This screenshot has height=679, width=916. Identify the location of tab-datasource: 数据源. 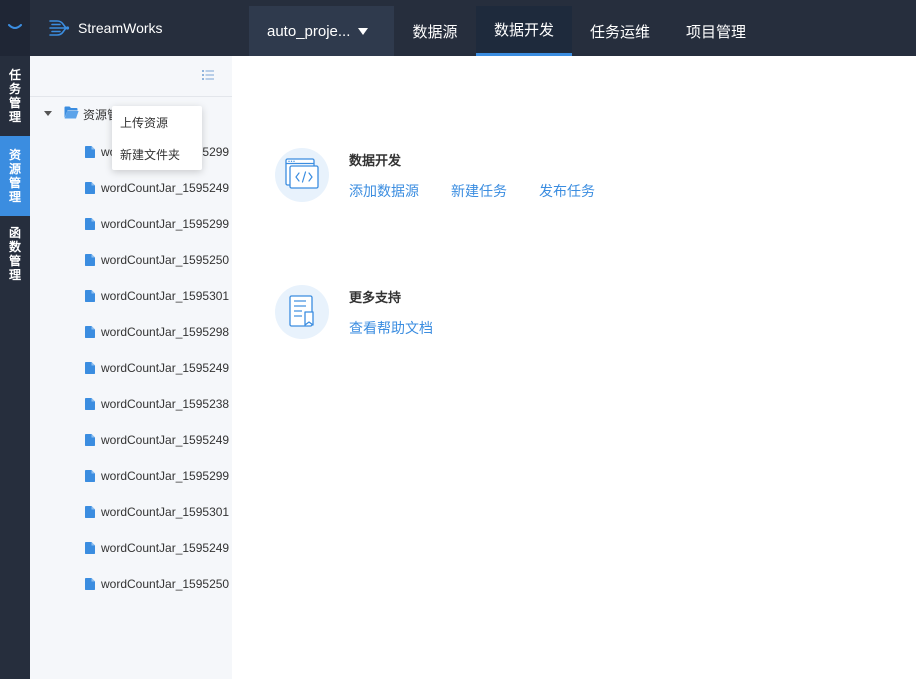
(435, 31).